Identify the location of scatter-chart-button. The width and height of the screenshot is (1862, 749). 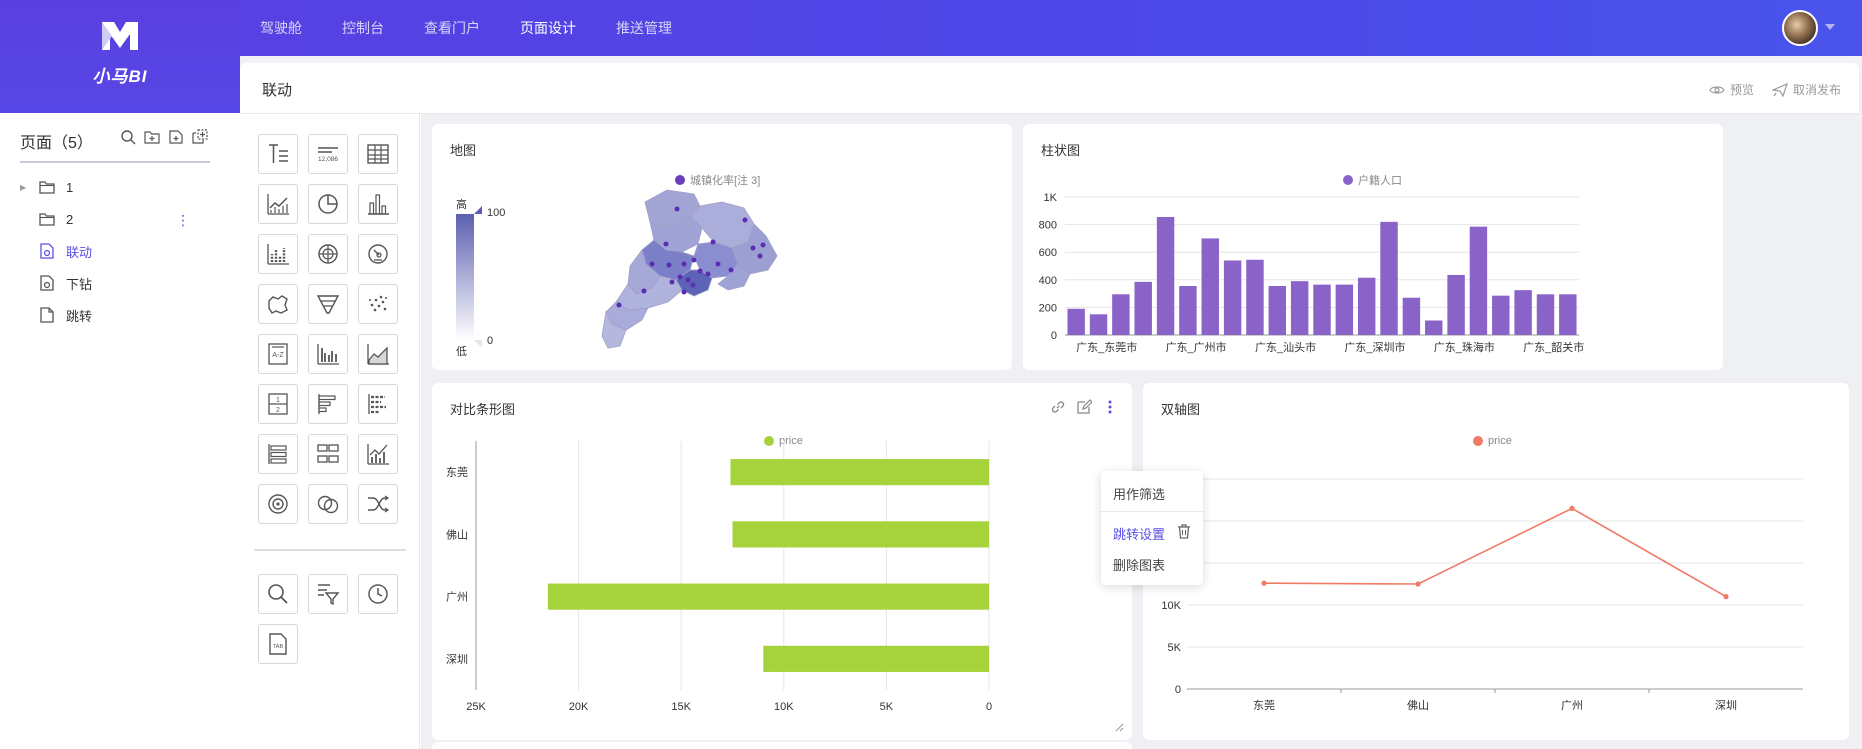
(378, 304).